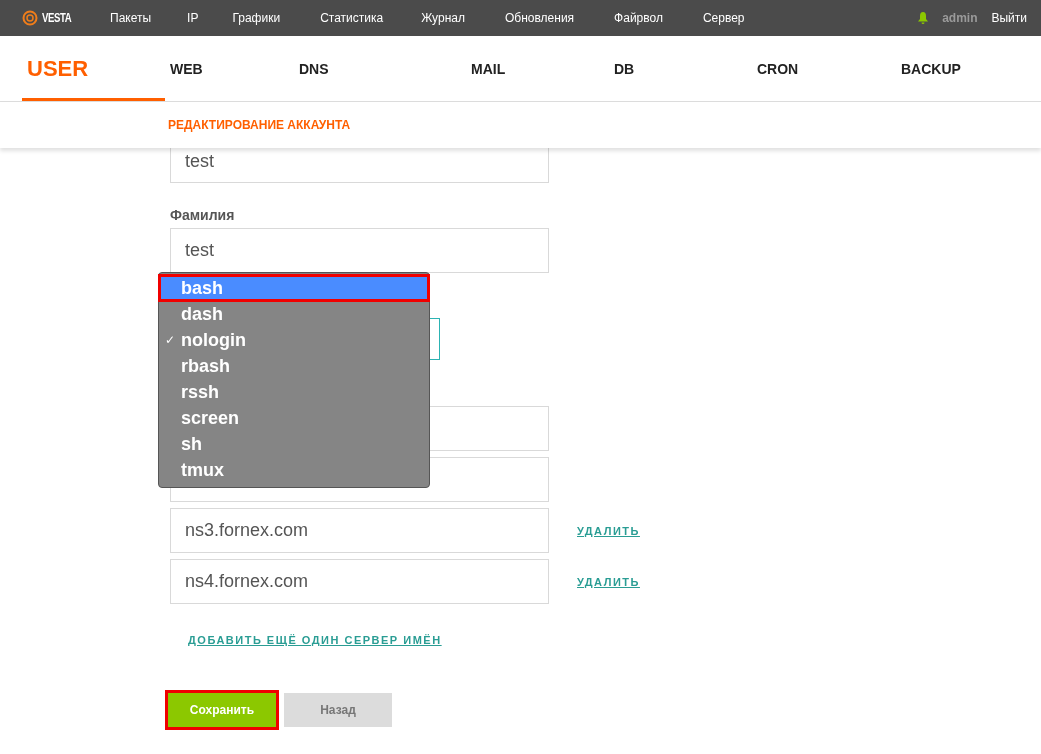  What do you see at coordinates (57, 18) in the screenshot?
I see `logo-text: VESTA` at bounding box center [57, 18].